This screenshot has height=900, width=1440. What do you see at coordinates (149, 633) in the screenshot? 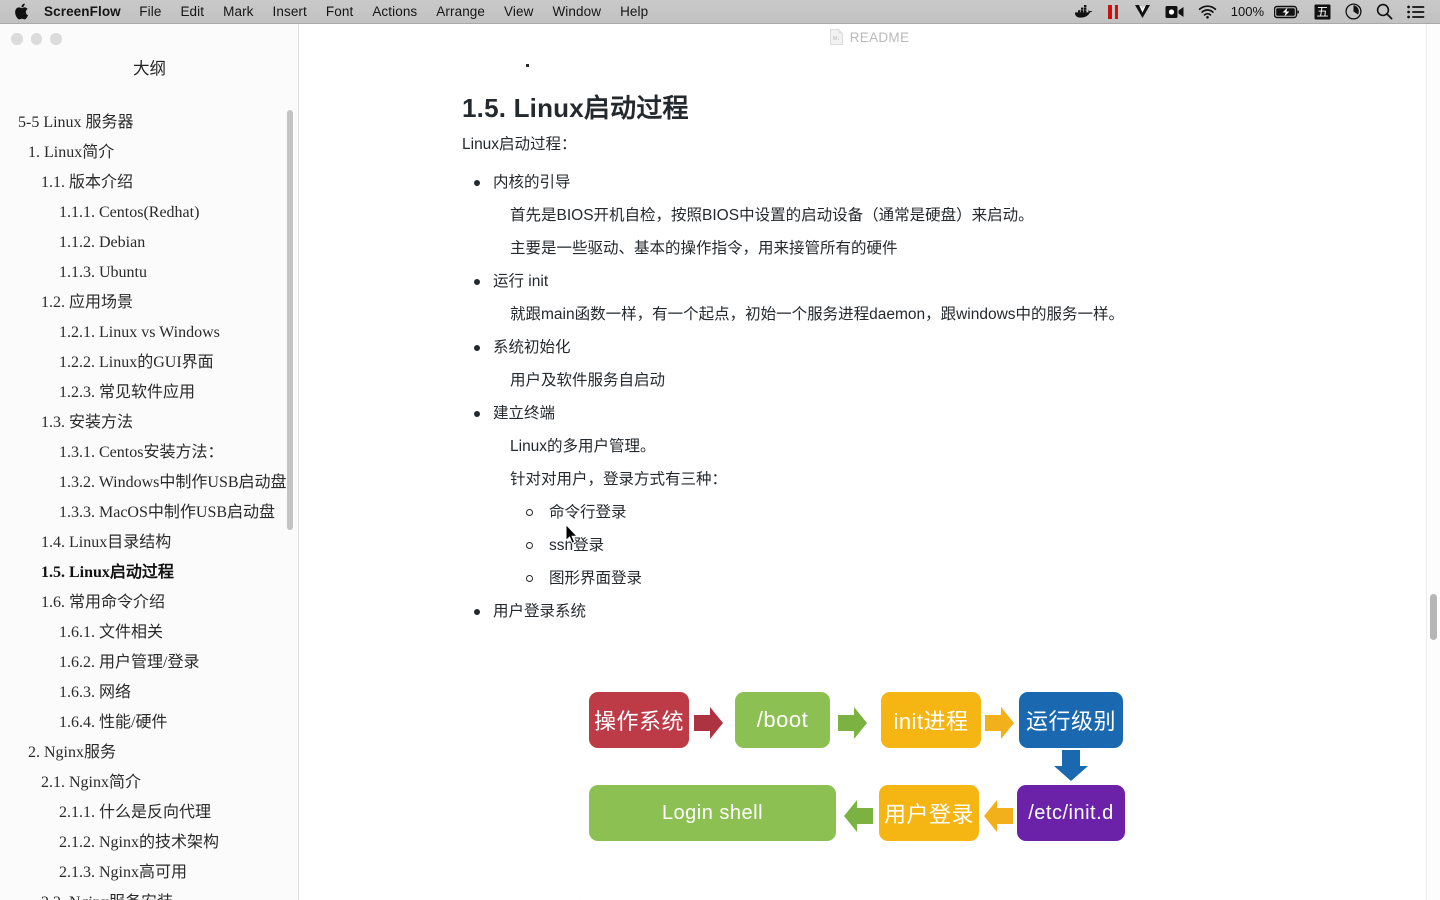
I see `outline-item: 1.6.1. 文件相关` at bounding box center [149, 633].